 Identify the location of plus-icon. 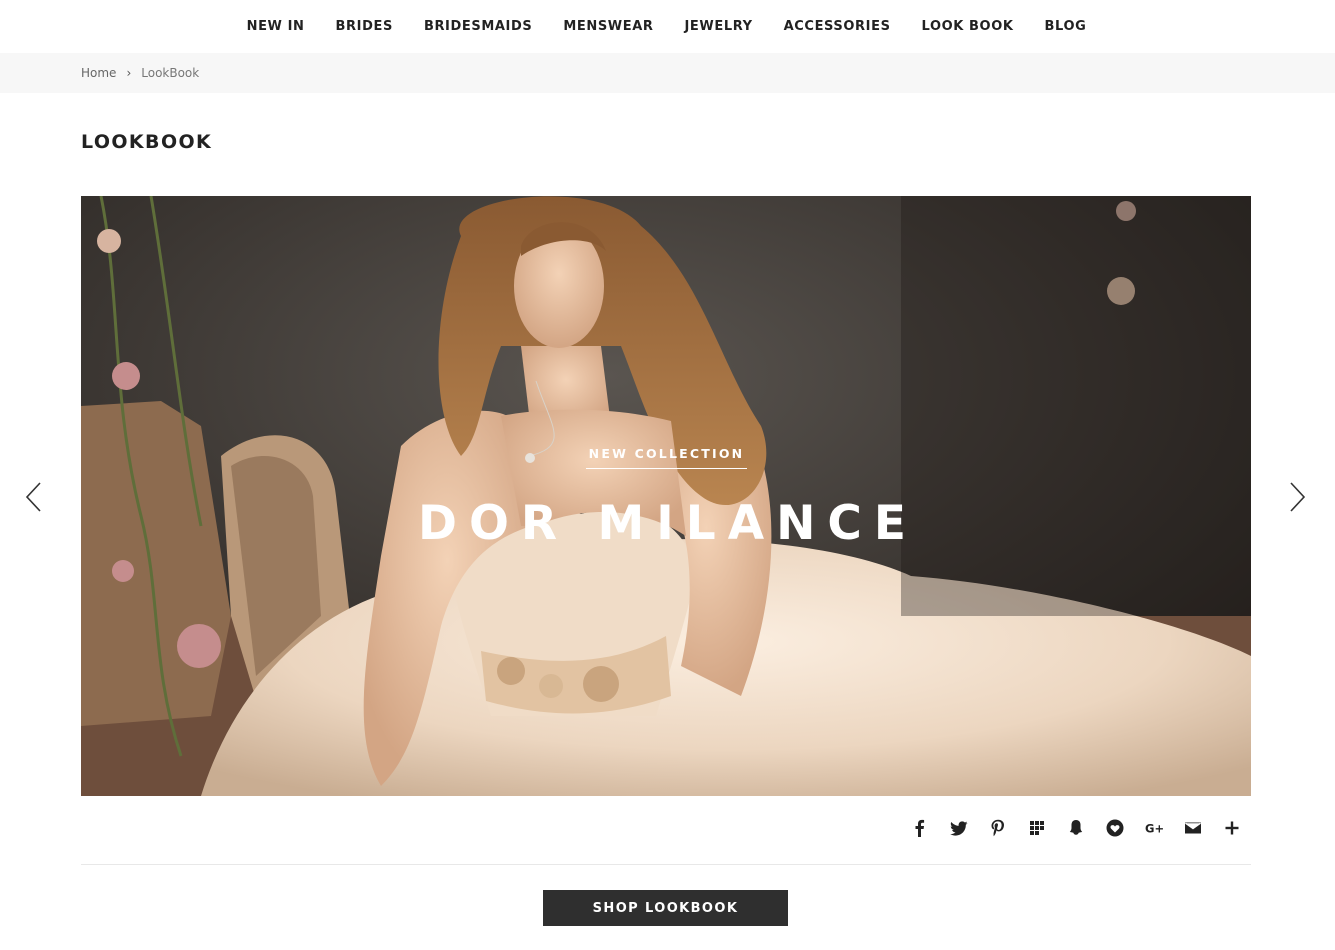
(1231, 828).